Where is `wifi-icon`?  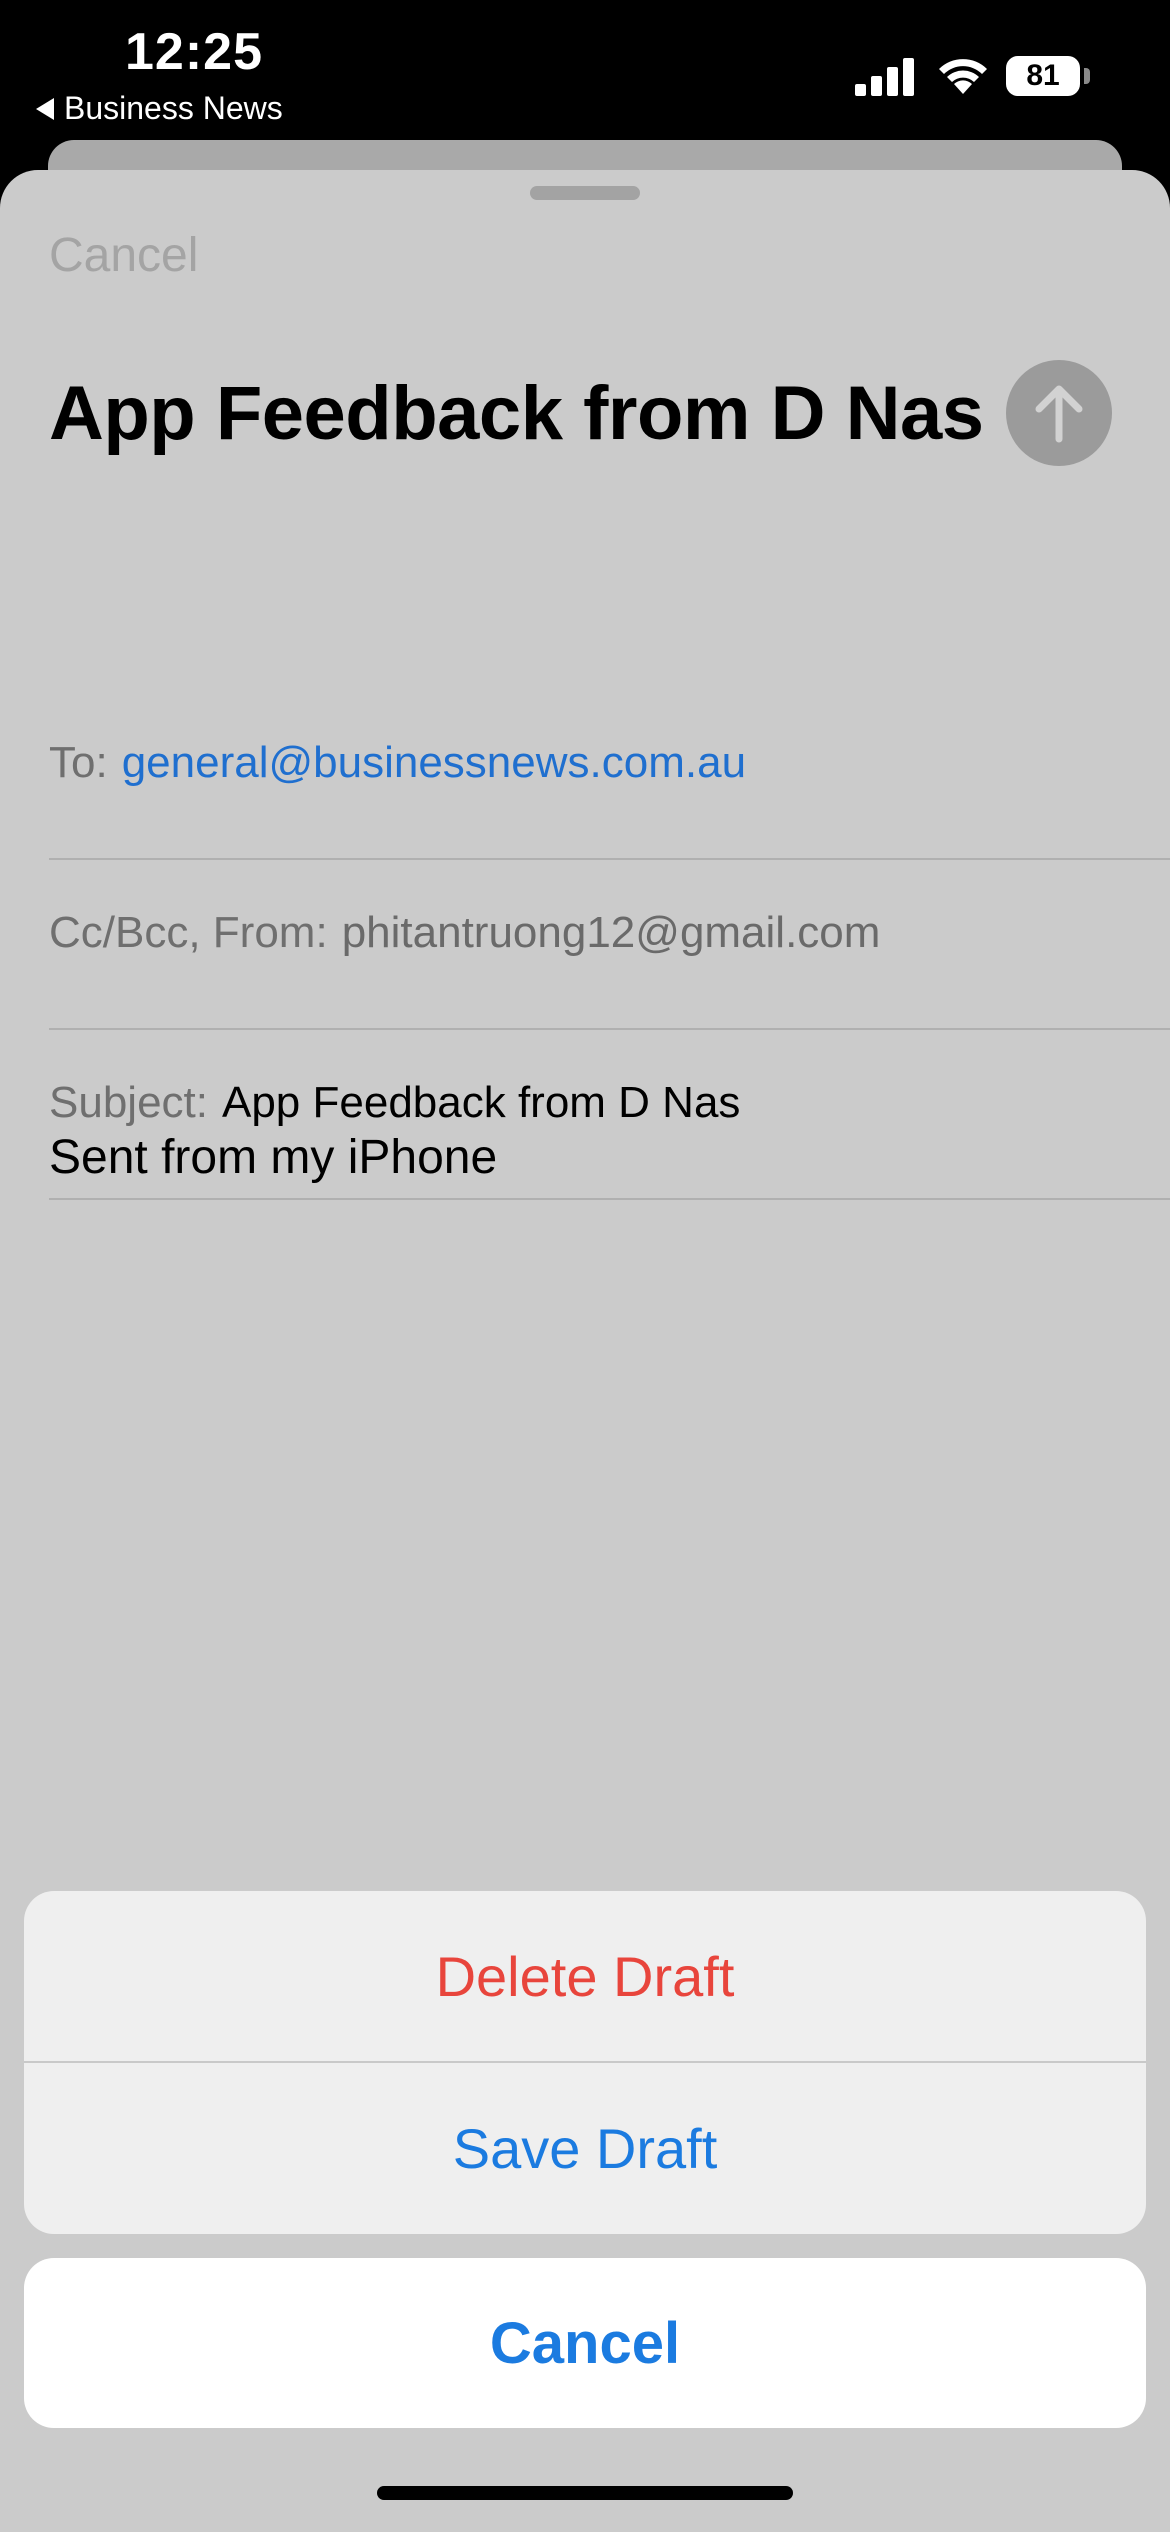
wifi-icon is located at coordinates (963, 76).